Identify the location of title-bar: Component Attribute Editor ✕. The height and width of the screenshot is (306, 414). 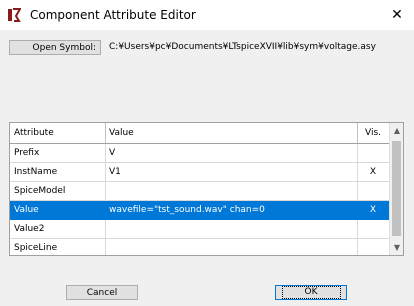
(207, 15).